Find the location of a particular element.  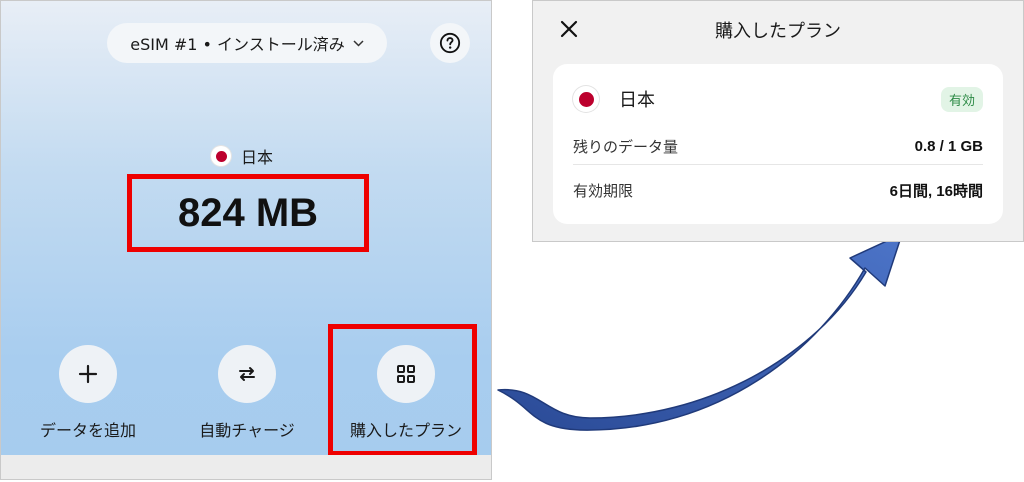

auto-charge-button: 自動チャージ is located at coordinates (247, 393).